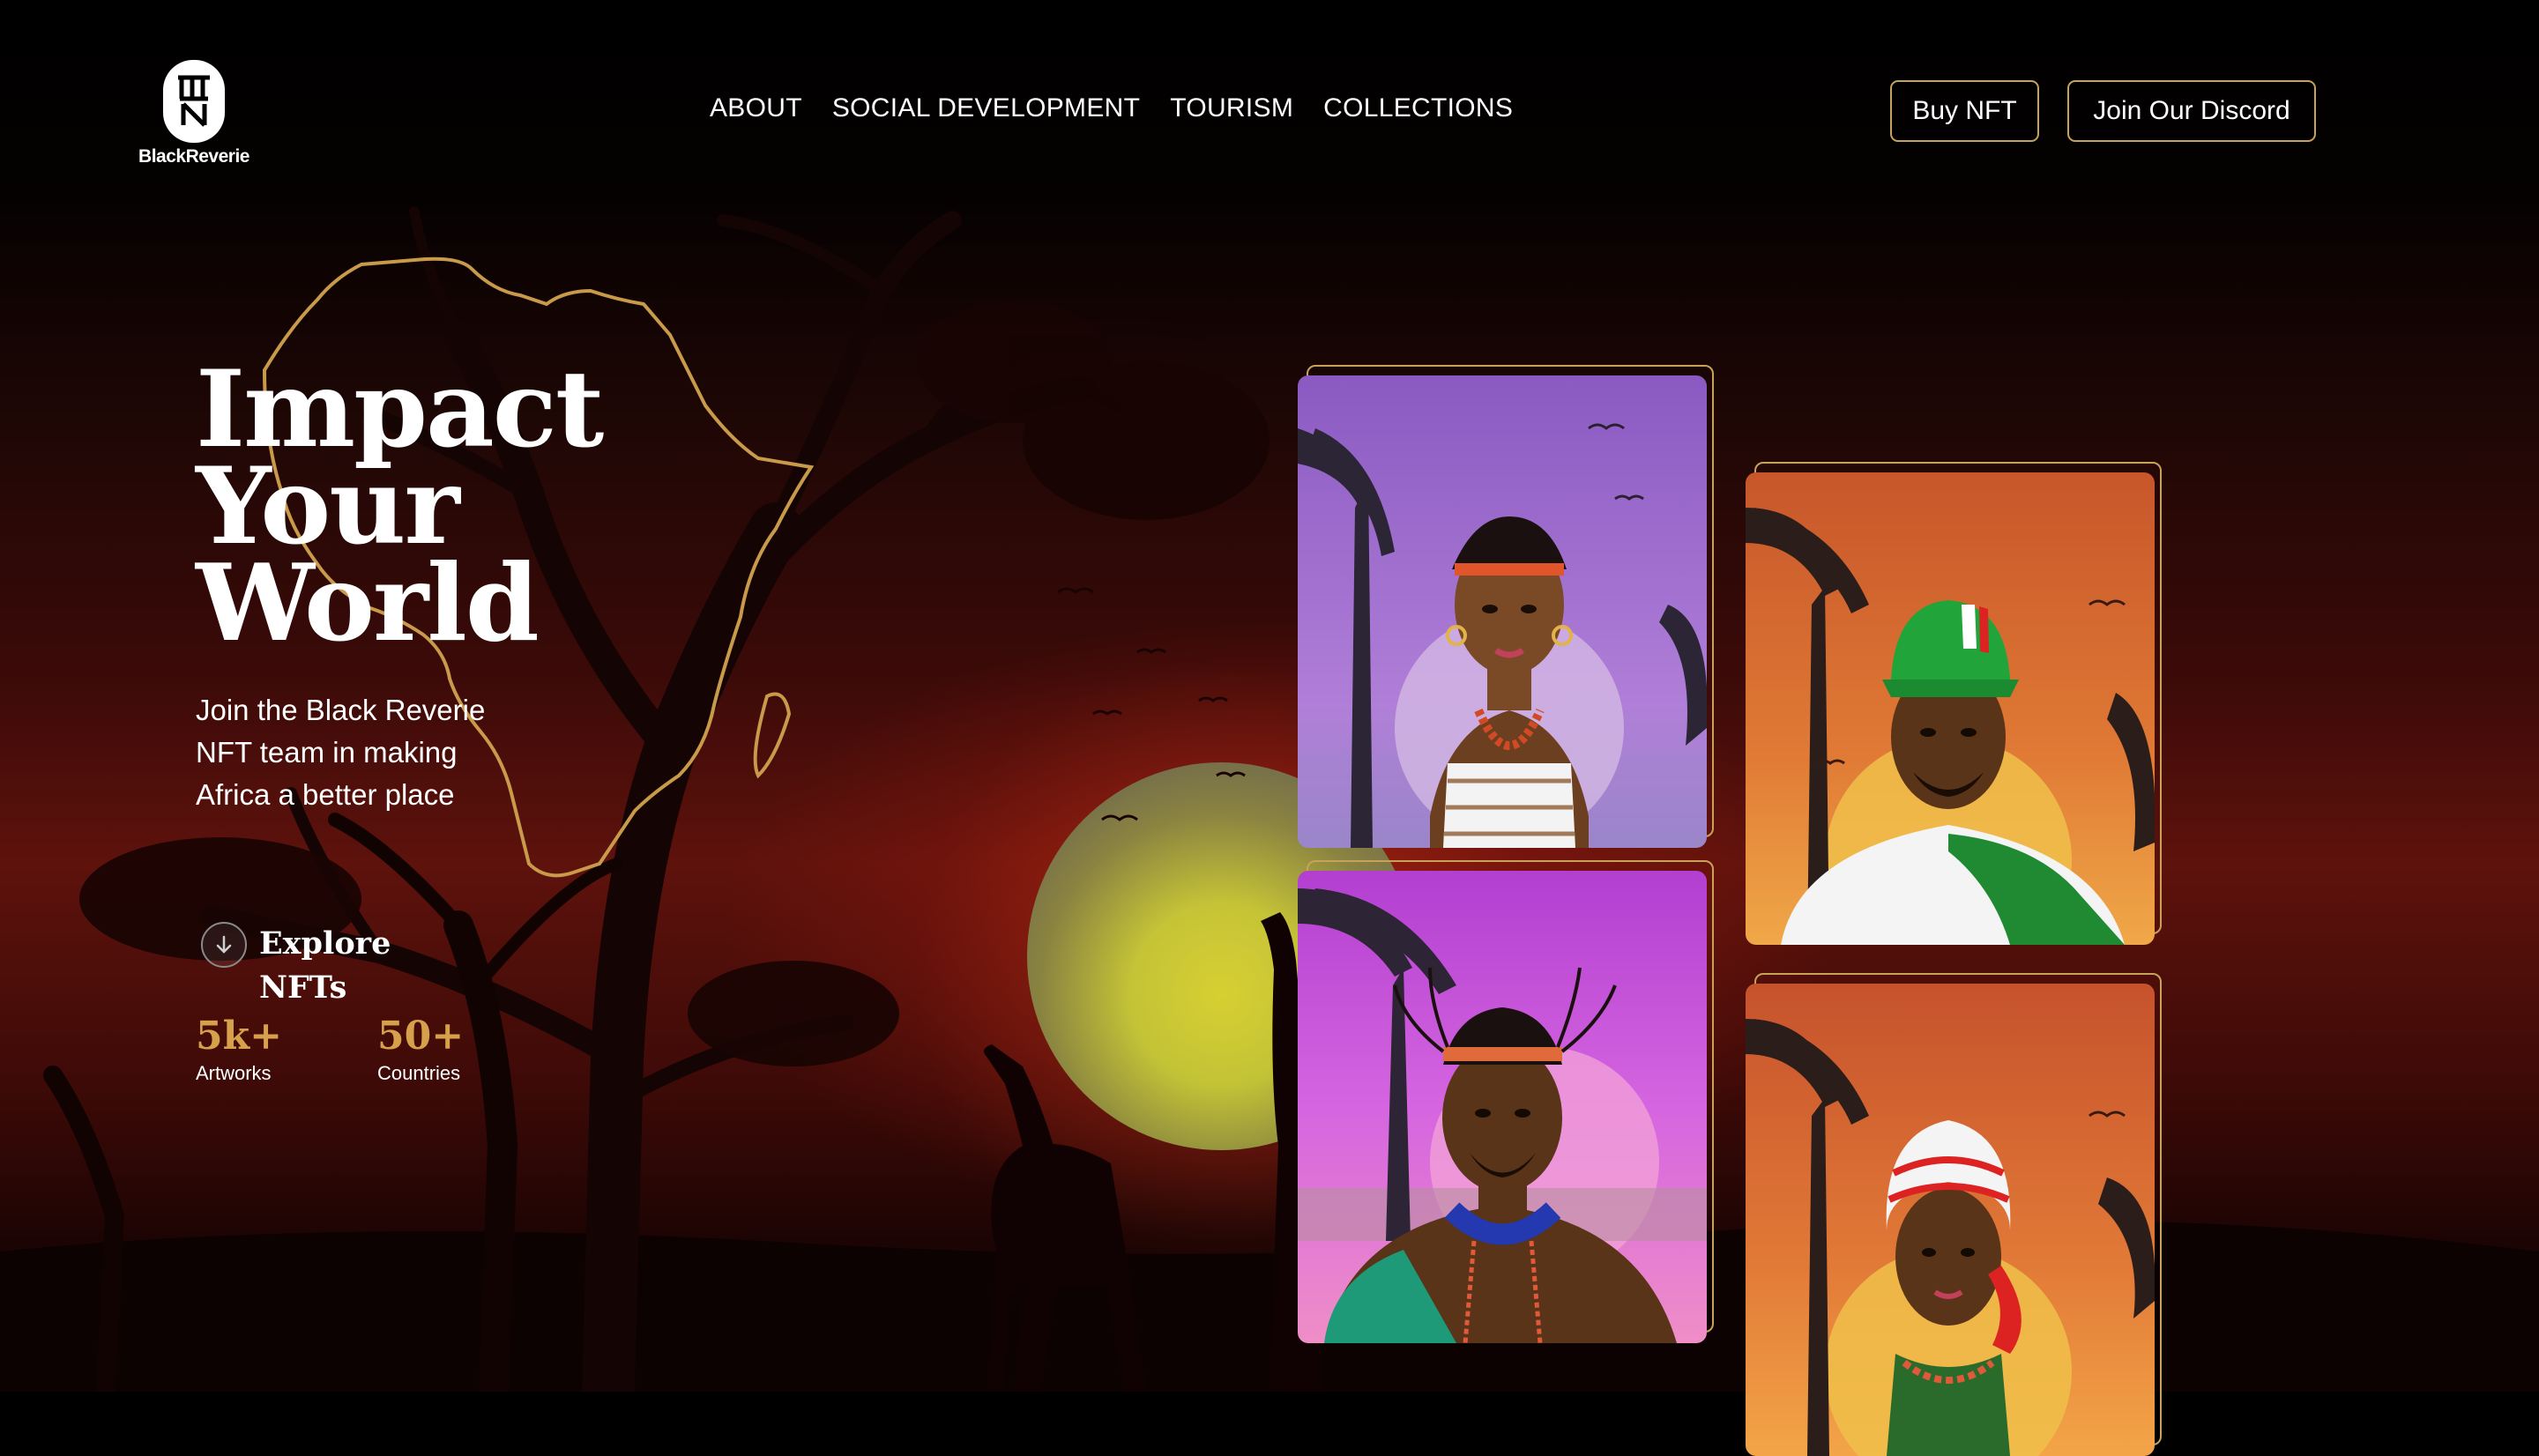 The width and height of the screenshot is (2539, 1456). Describe the element at coordinates (194, 101) in the screenshot. I see `logo-mark-icon` at that location.